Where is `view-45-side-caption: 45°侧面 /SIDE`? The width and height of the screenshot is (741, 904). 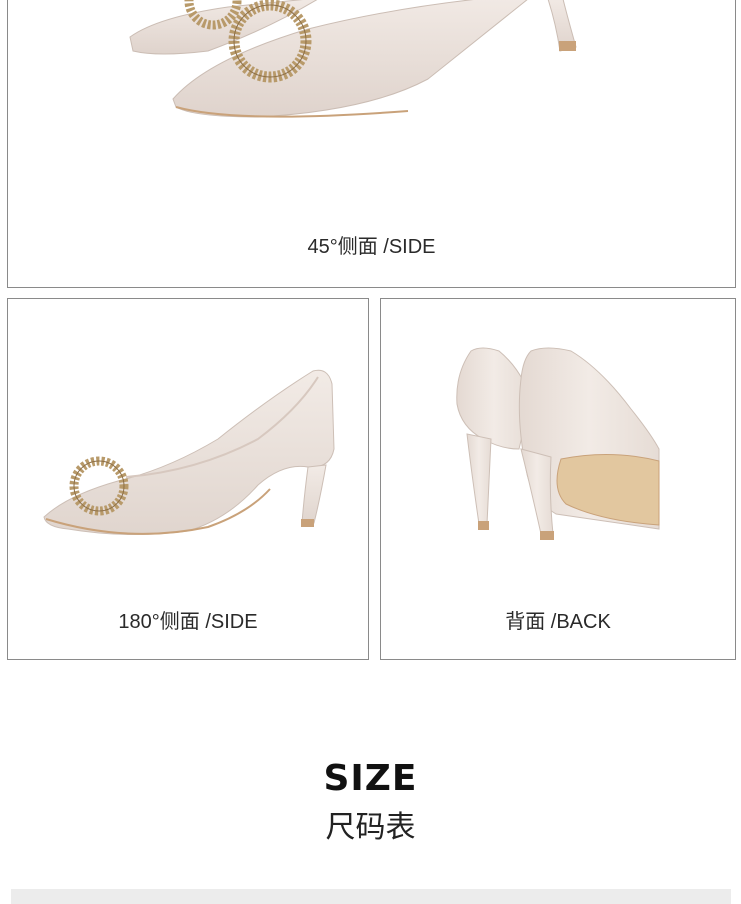 view-45-side-caption: 45°侧面 /SIDE is located at coordinates (371, 247).